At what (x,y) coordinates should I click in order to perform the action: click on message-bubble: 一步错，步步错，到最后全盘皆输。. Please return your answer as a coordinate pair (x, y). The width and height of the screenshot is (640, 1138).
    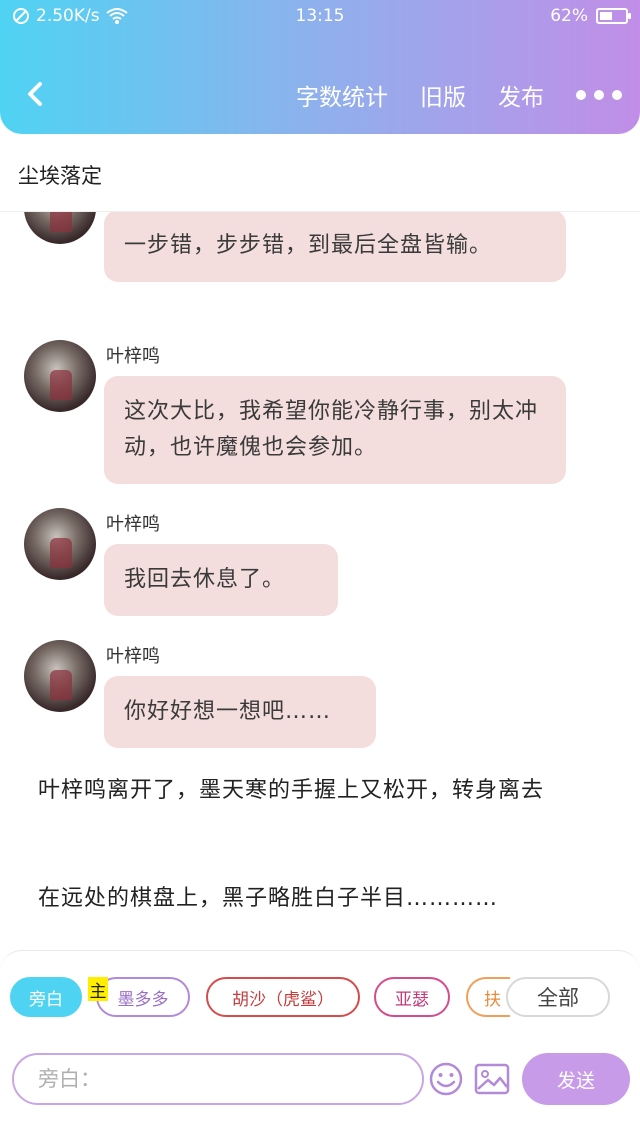
    Looking at the image, I should click on (335, 247).